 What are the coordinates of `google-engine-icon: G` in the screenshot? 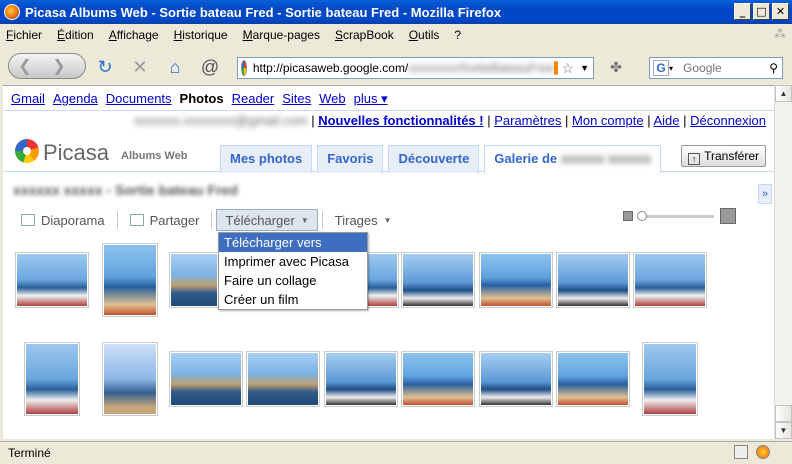 It's located at (661, 68).